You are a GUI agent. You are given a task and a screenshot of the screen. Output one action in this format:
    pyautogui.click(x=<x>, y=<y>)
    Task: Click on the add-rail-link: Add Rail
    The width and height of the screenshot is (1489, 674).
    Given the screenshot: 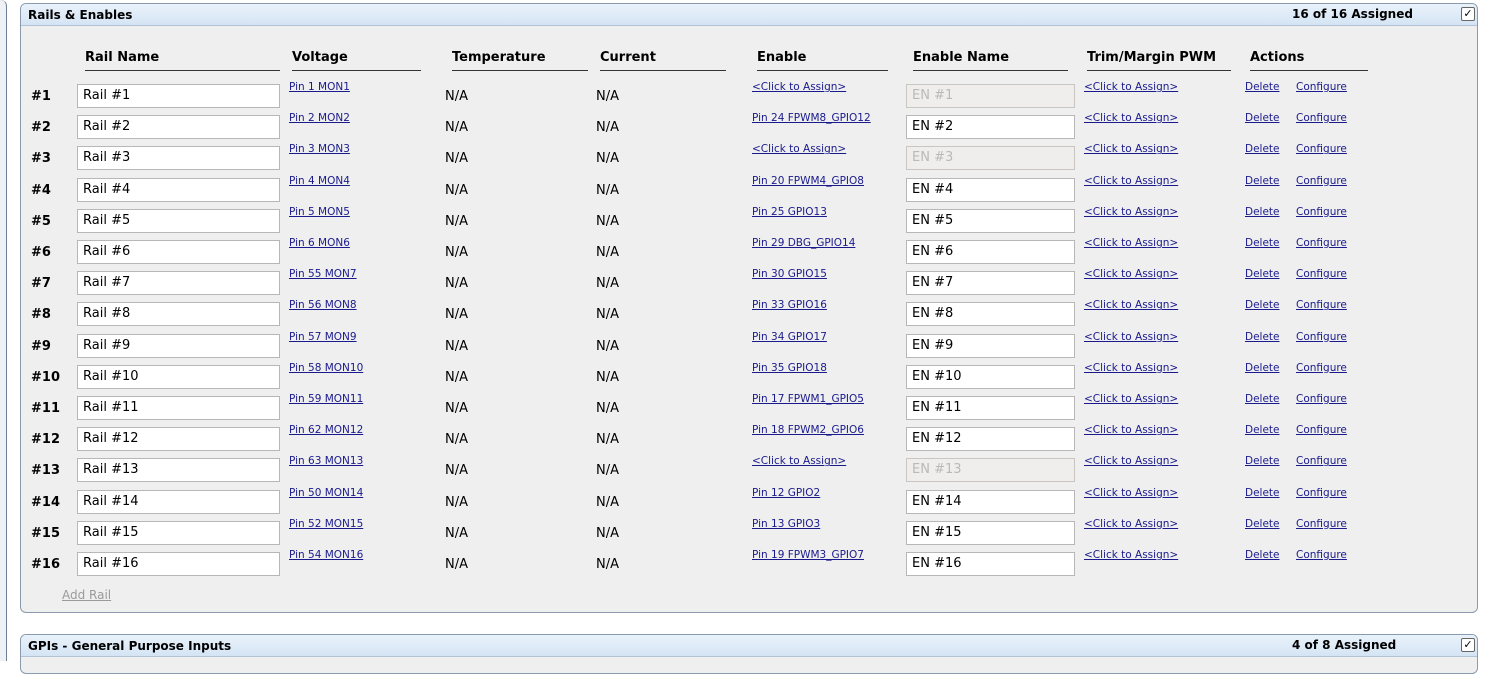 What is the action you would take?
    pyautogui.click(x=86, y=595)
    